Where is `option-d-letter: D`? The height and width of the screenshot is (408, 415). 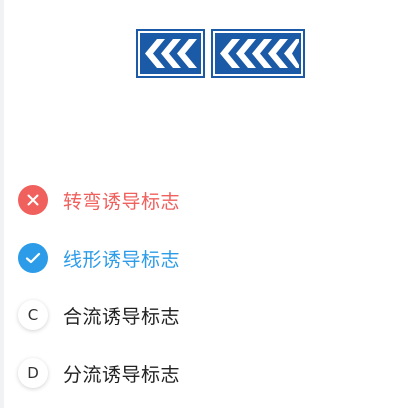
option-d-letter: D is located at coordinates (33, 373).